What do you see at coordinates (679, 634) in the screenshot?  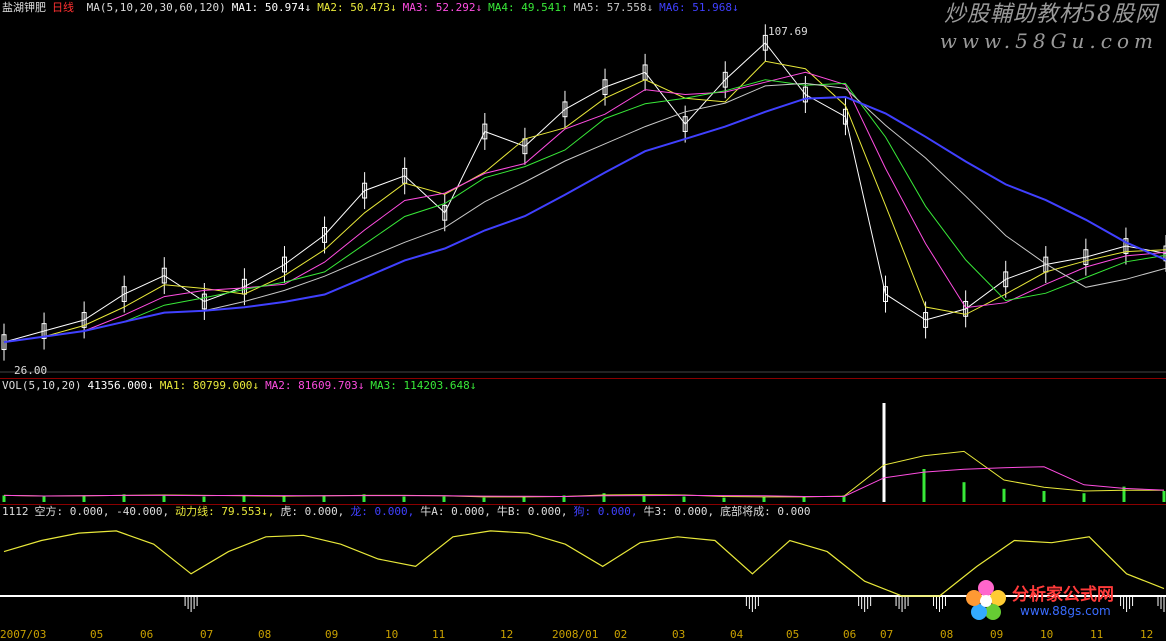 I see `date-tick: 03` at bounding box center [679, 634].